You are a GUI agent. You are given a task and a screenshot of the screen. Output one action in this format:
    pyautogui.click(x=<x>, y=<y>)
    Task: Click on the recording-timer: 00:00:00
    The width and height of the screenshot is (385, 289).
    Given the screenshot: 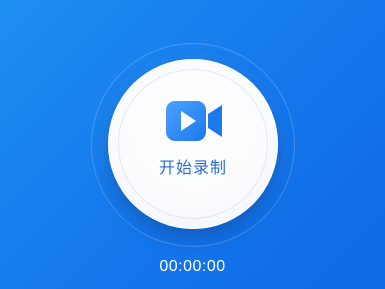 What is the action you would take?
    pyautogui.click(x=192, y=266)
    